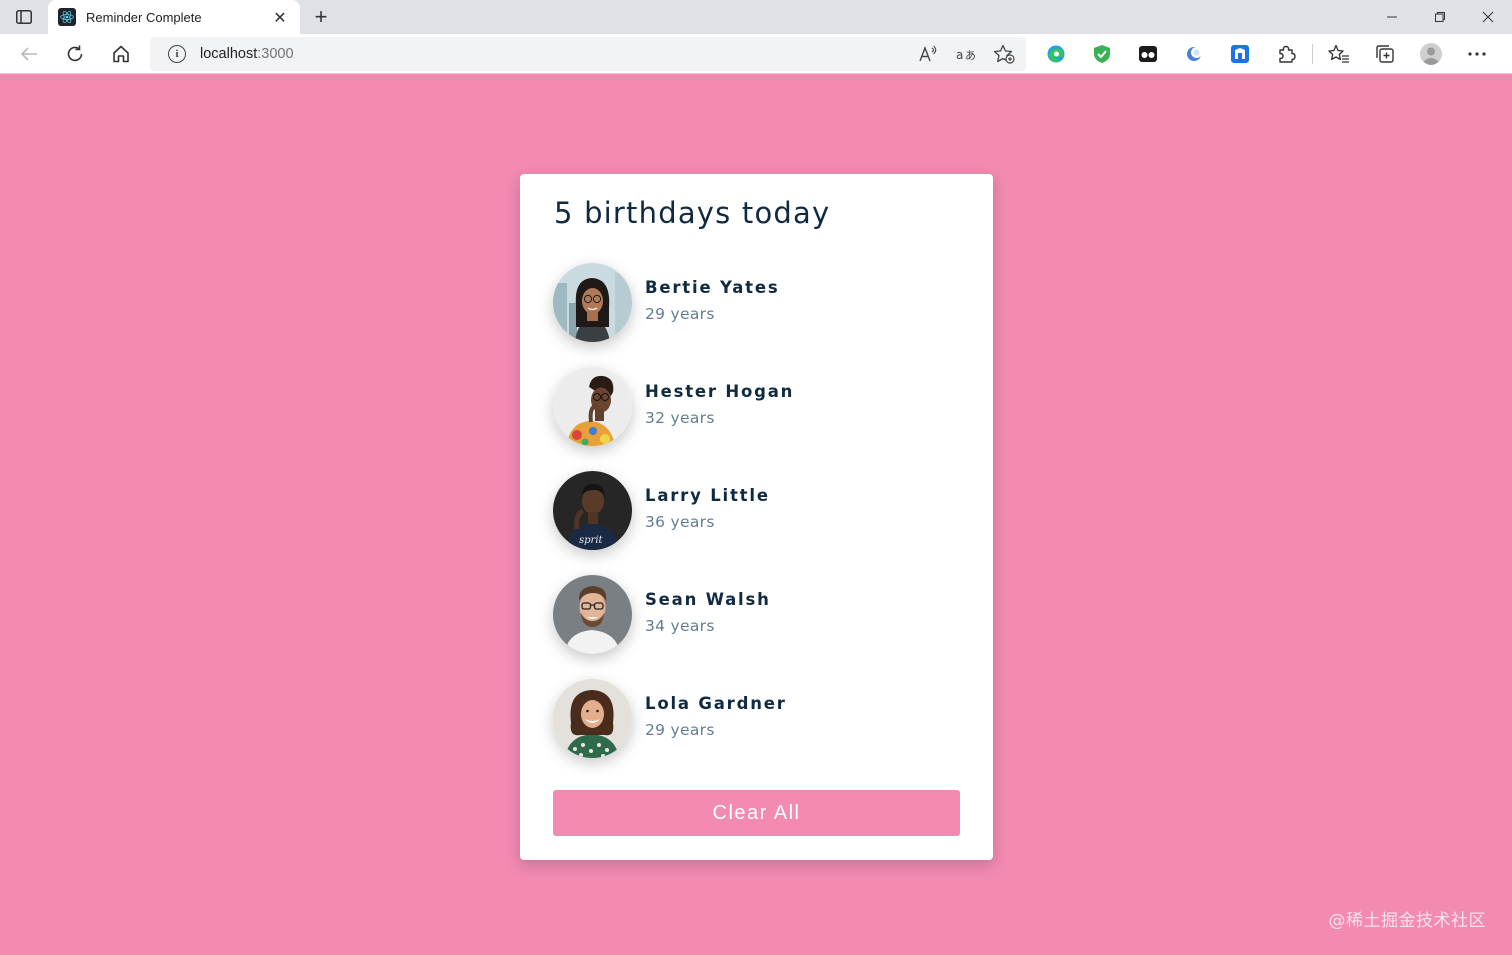 Image resolution: width=1512 pixels, height=955 pixels. I want to click on browser-tab: Reminder Complete ✕, so click(174, 17).